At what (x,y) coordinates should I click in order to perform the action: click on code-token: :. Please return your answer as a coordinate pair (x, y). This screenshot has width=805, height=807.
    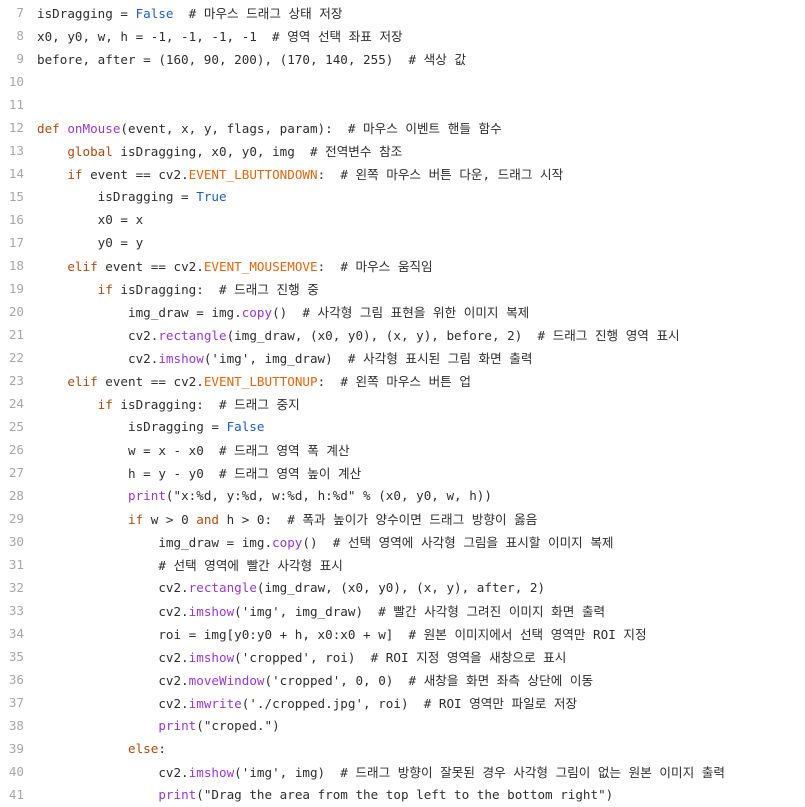
    Looking at the image, I should click on (162, 748).